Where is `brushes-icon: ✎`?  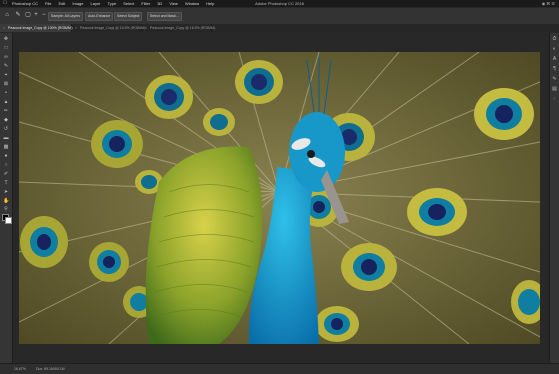 brushes-icon: ✎ is located at coordinates (554, 79).